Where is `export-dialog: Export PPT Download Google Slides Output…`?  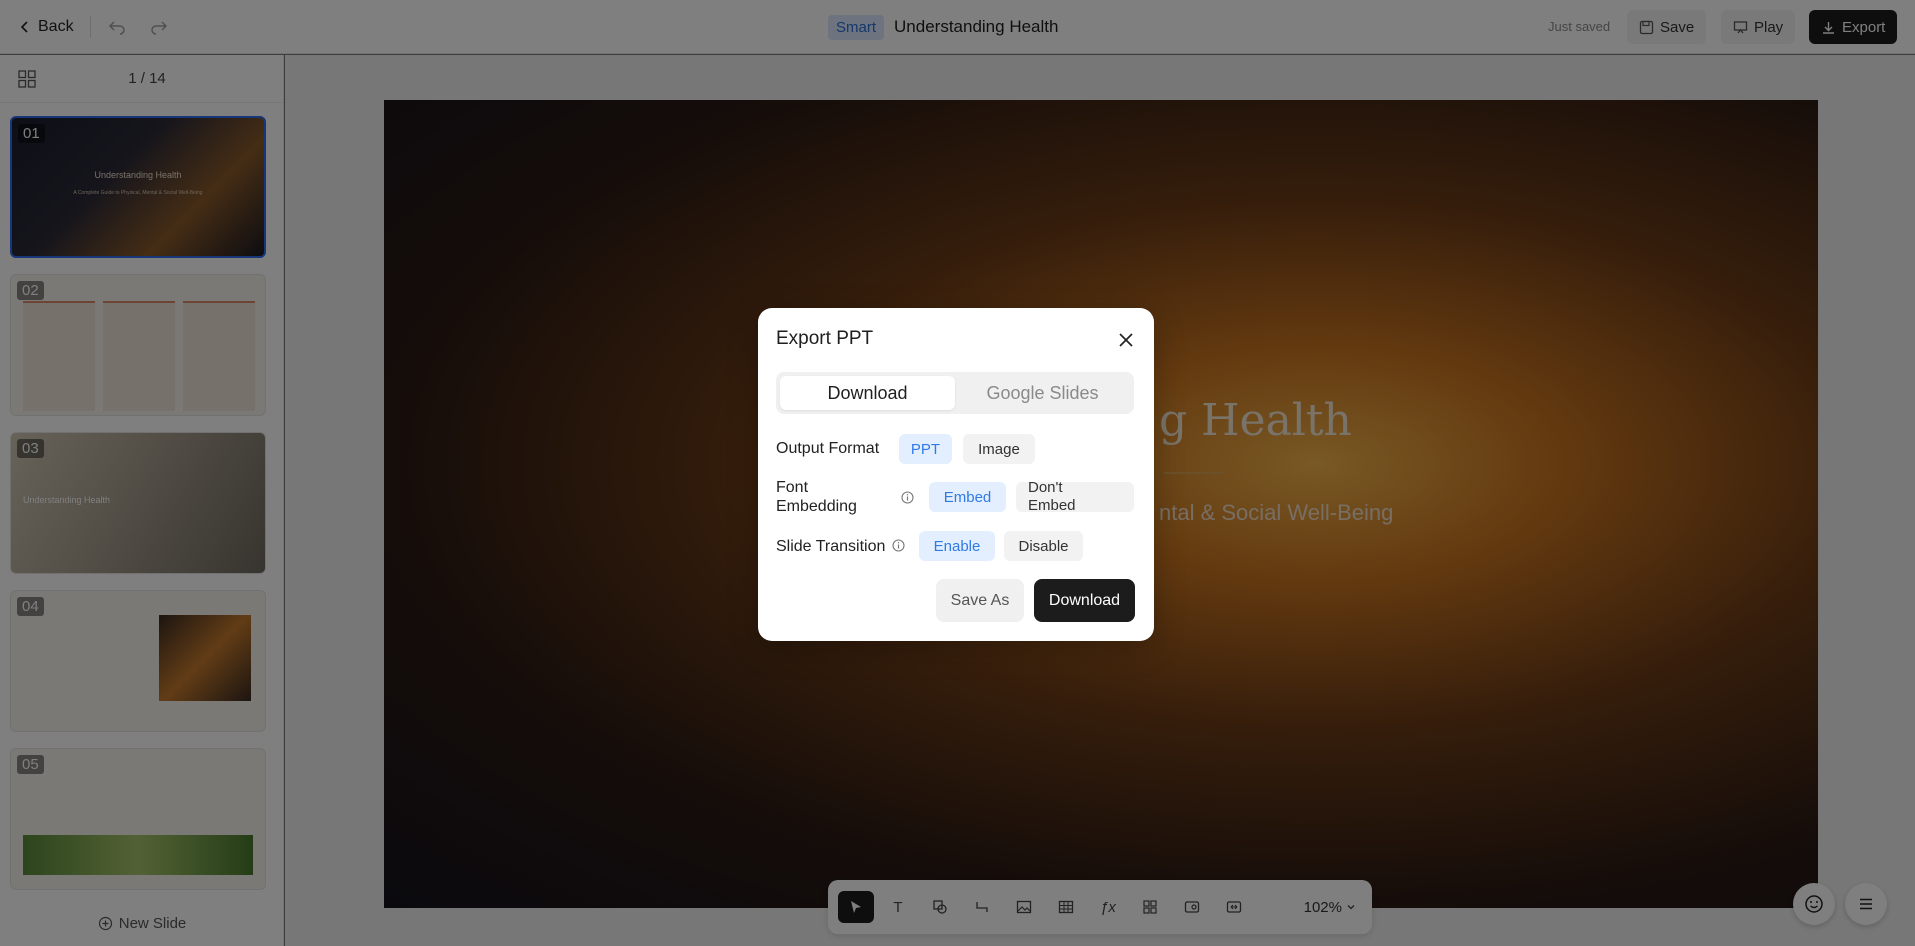 export-dialog: Export PPT Download Google Slides Output… is located at coordinates (956, 474).